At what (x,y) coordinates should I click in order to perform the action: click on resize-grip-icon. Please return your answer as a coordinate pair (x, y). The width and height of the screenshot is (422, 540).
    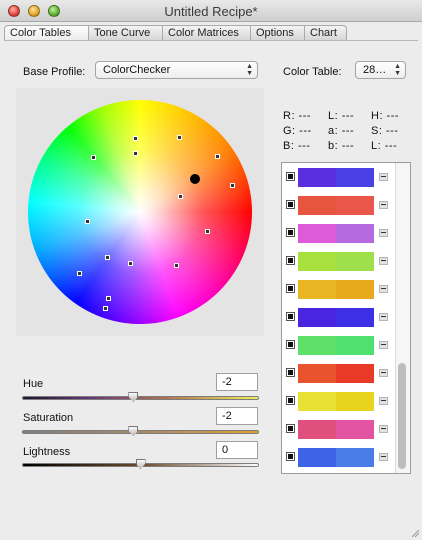
    Looking at the image, I should click on (415, 533).